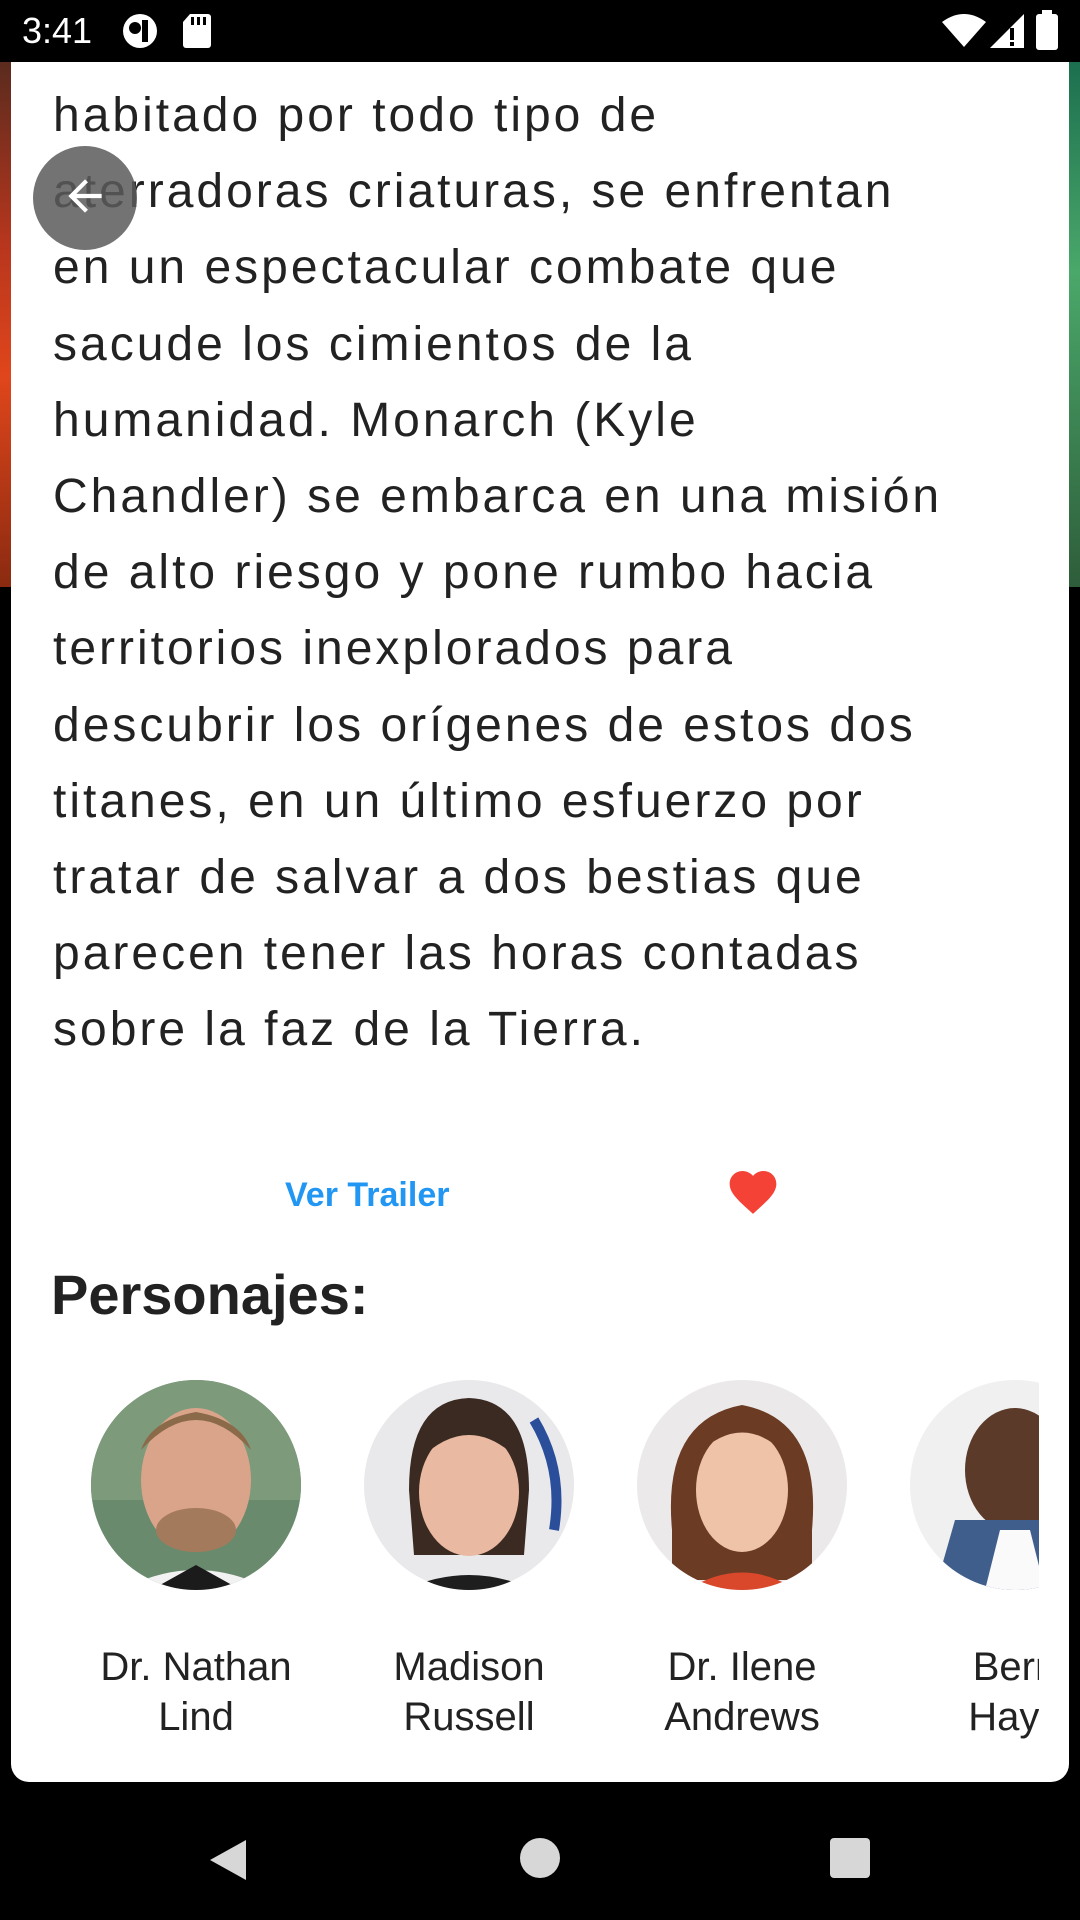  Describe the element at coordinates (373, 344) in the screenshot. I see `synopsis-line: sacude los cimientos de la` at that location.